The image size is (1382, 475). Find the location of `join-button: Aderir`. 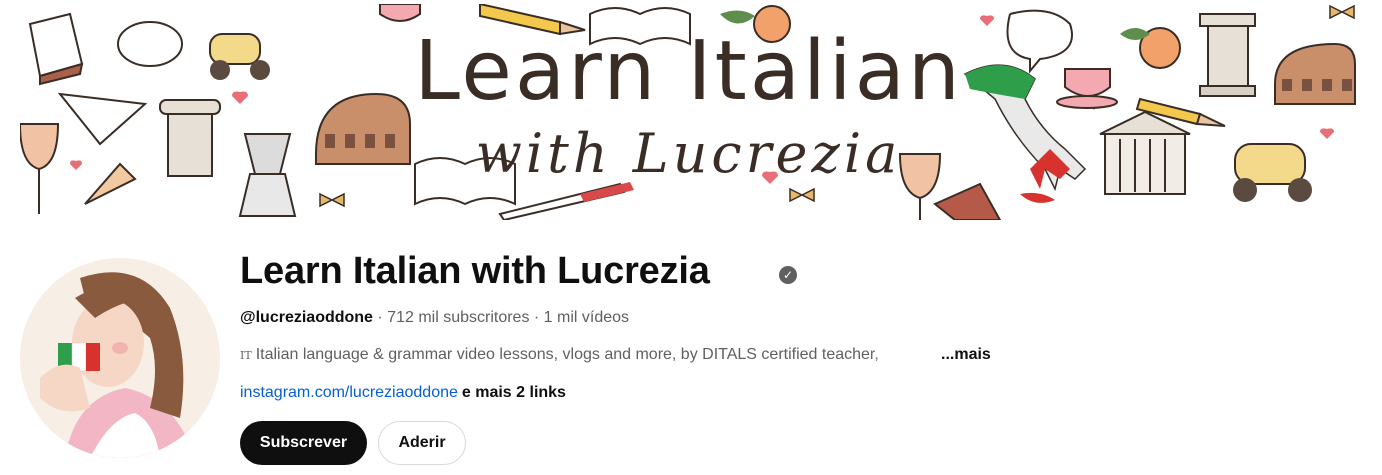

join-button: Aderir is located at coordinates (422, 443).